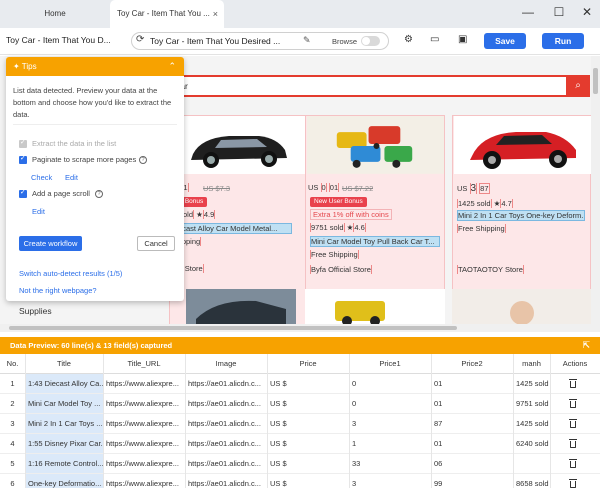 The width and height of the screenshot is (600, 488). Describe the element at coordinates (215, 14) in the screenshot. I see `close-tab-icon: ×` at that location.